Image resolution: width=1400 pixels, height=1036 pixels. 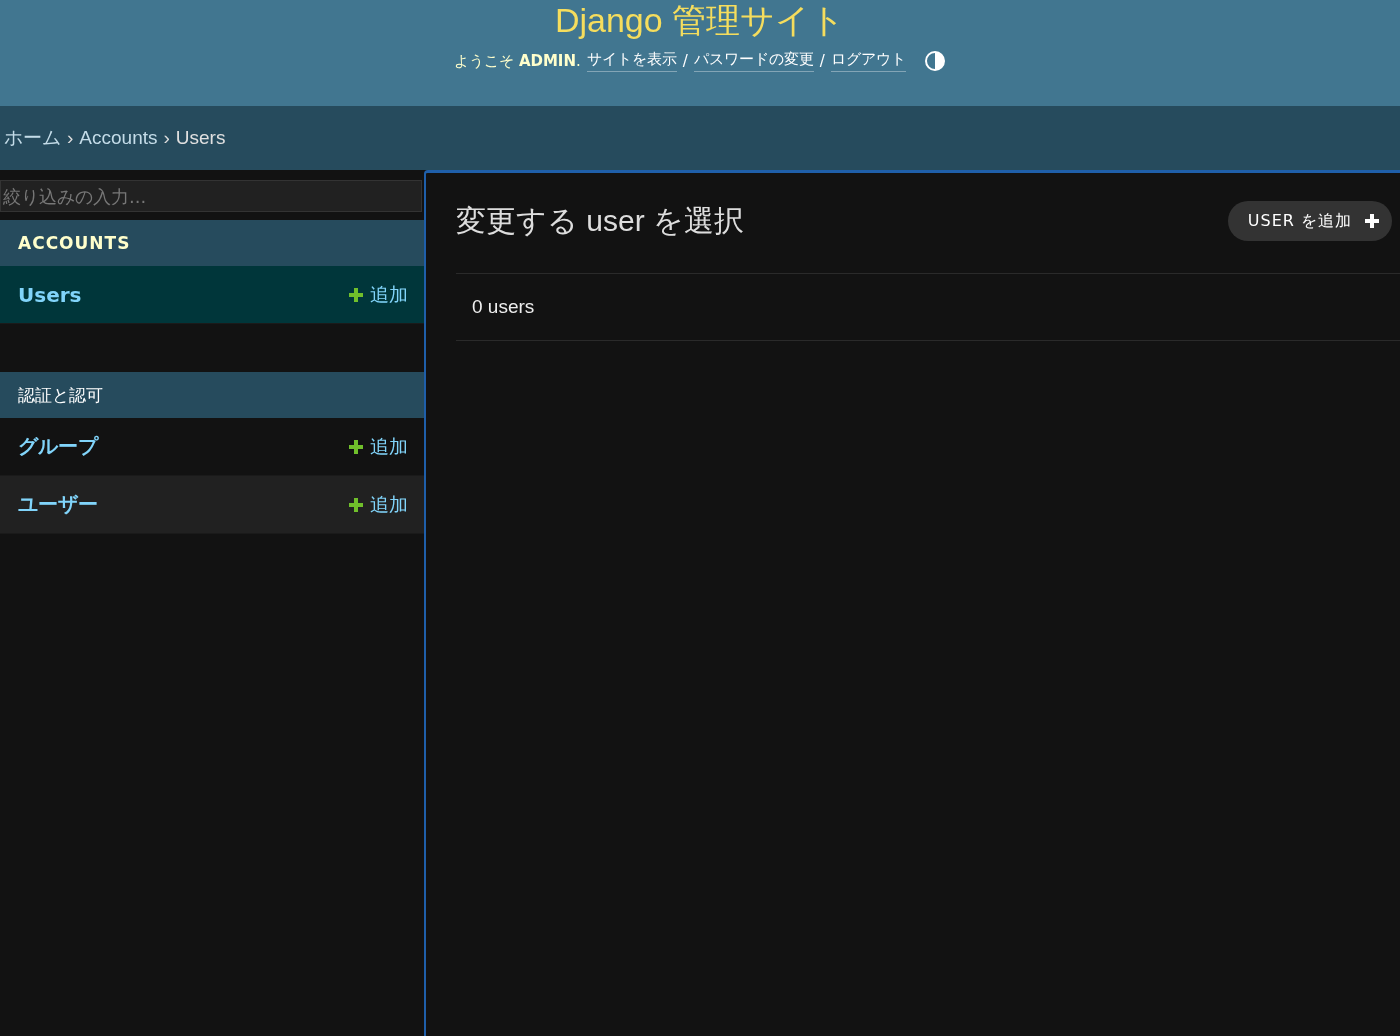 I want to click on theme-toggle-icon, so click(x=934, y=61).